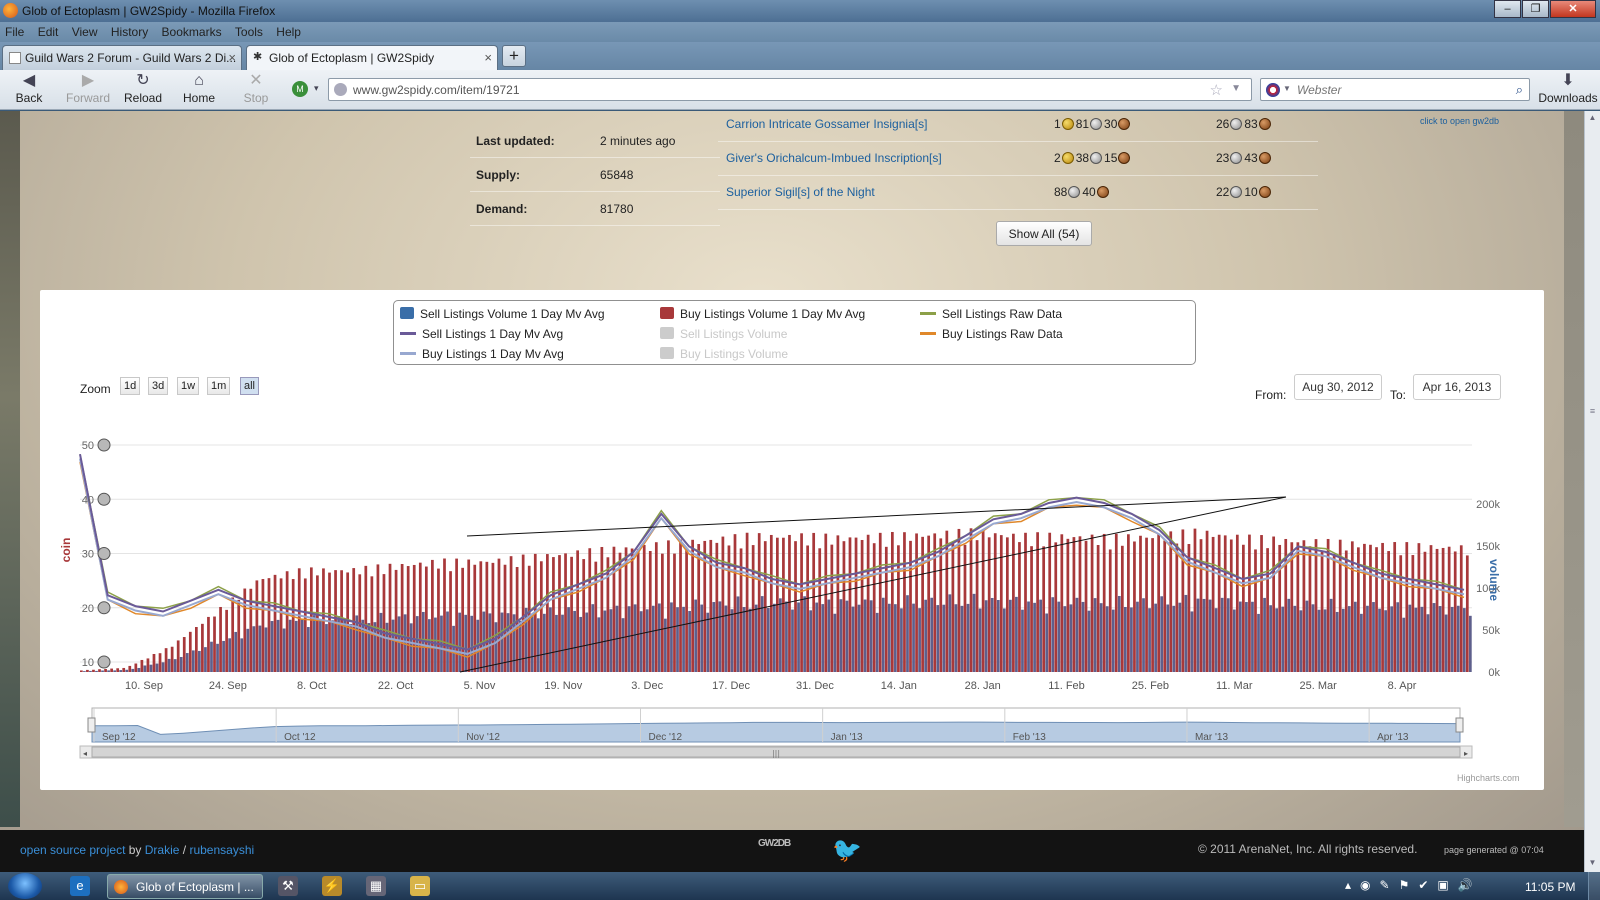  Describe the element at coordinates (256, 90) in the screenshot. I see `stop-button: ✕ Stop` at that location.